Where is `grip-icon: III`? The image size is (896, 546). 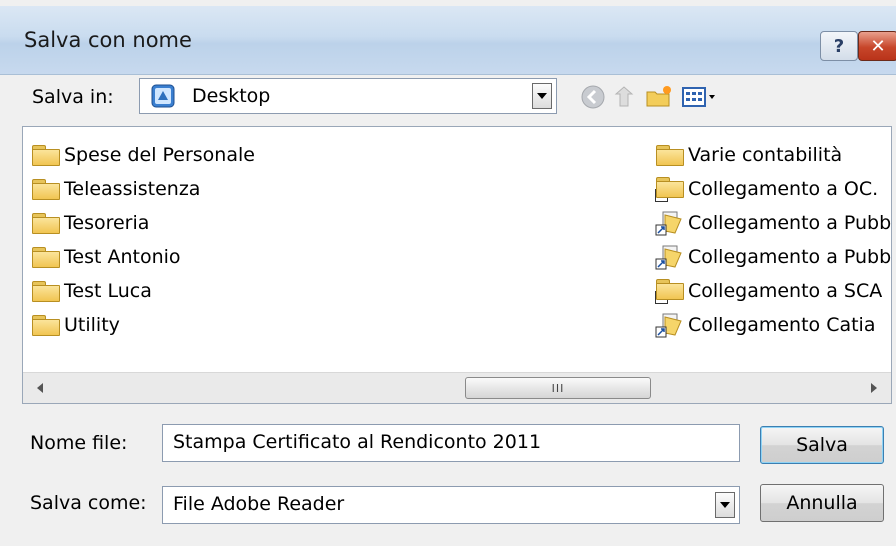
grip-icon: III is located at coordinates (558, 388).